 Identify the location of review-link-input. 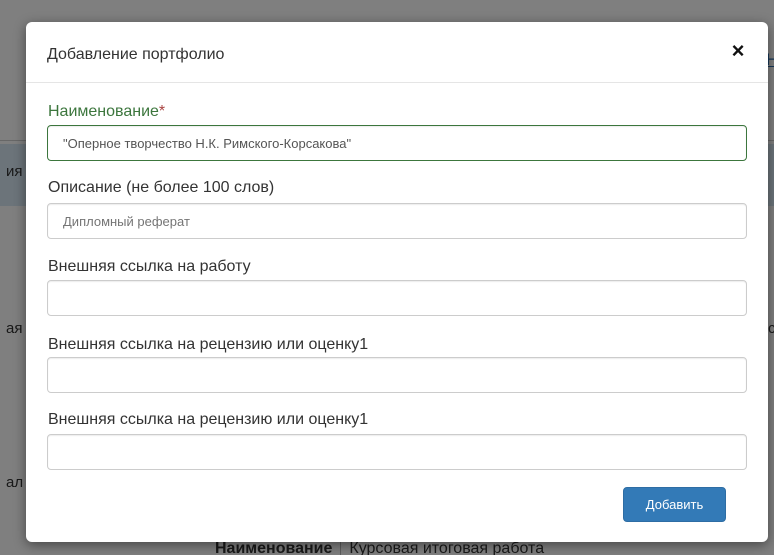
(397, 375).